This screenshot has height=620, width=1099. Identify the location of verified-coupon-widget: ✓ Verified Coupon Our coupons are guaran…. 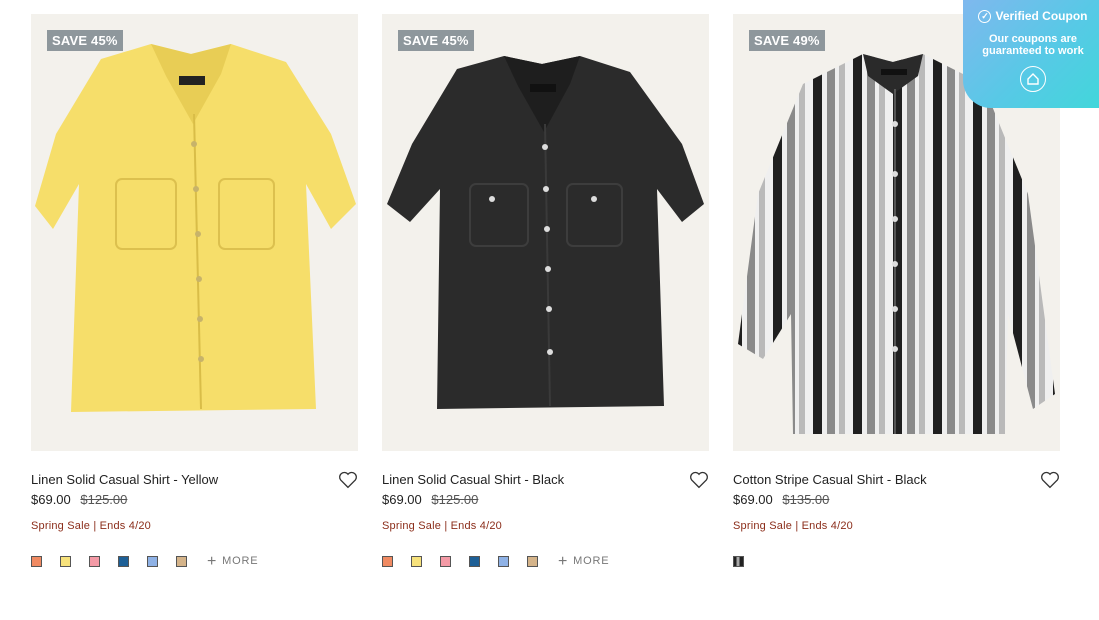
(1031, 54).